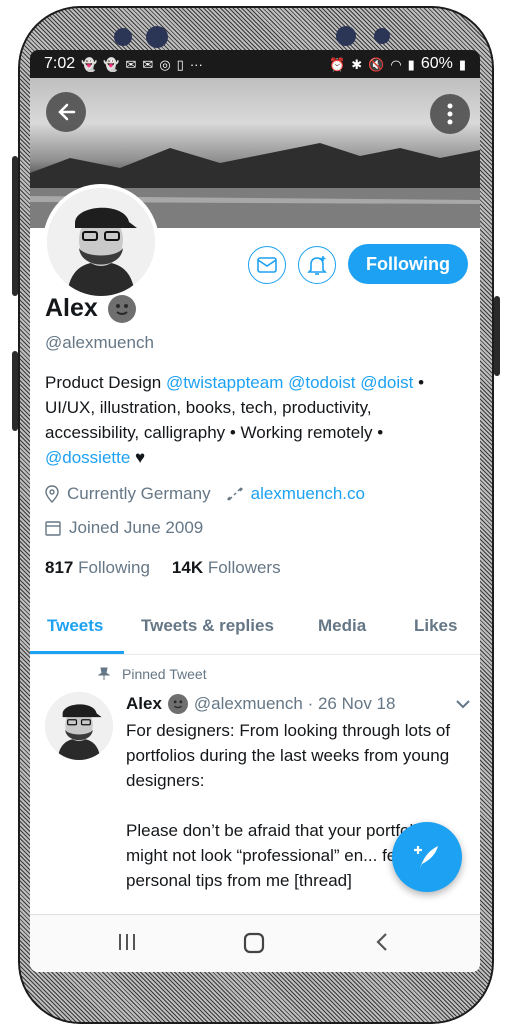 This screenshot has height=1030, width=510. Describe the element at coordinates (346, 36) in the screenshot. I see `iris-sensor` at that location.